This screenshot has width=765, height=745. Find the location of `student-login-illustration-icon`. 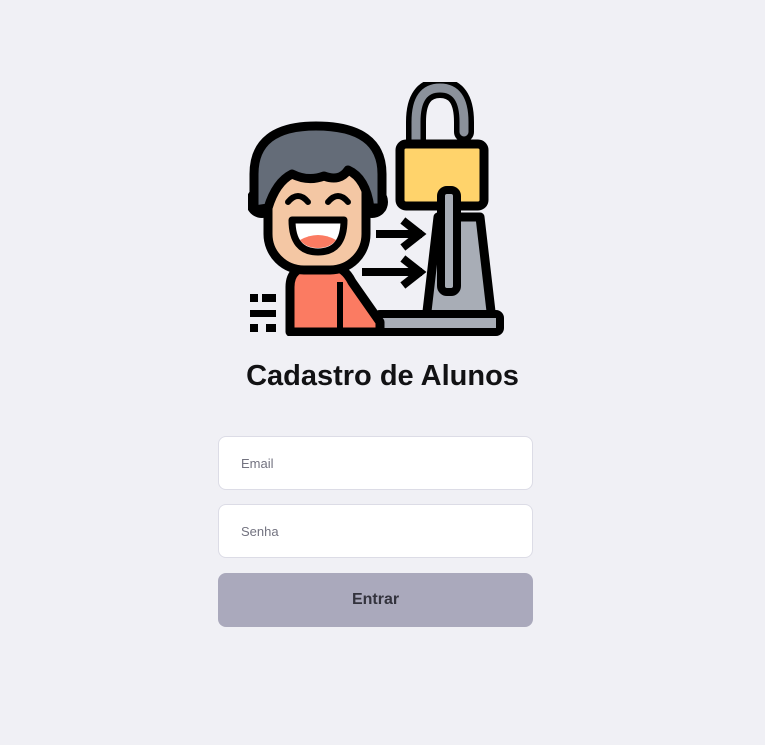

student-login-illustration-icon is located at coordinates (376, 209).